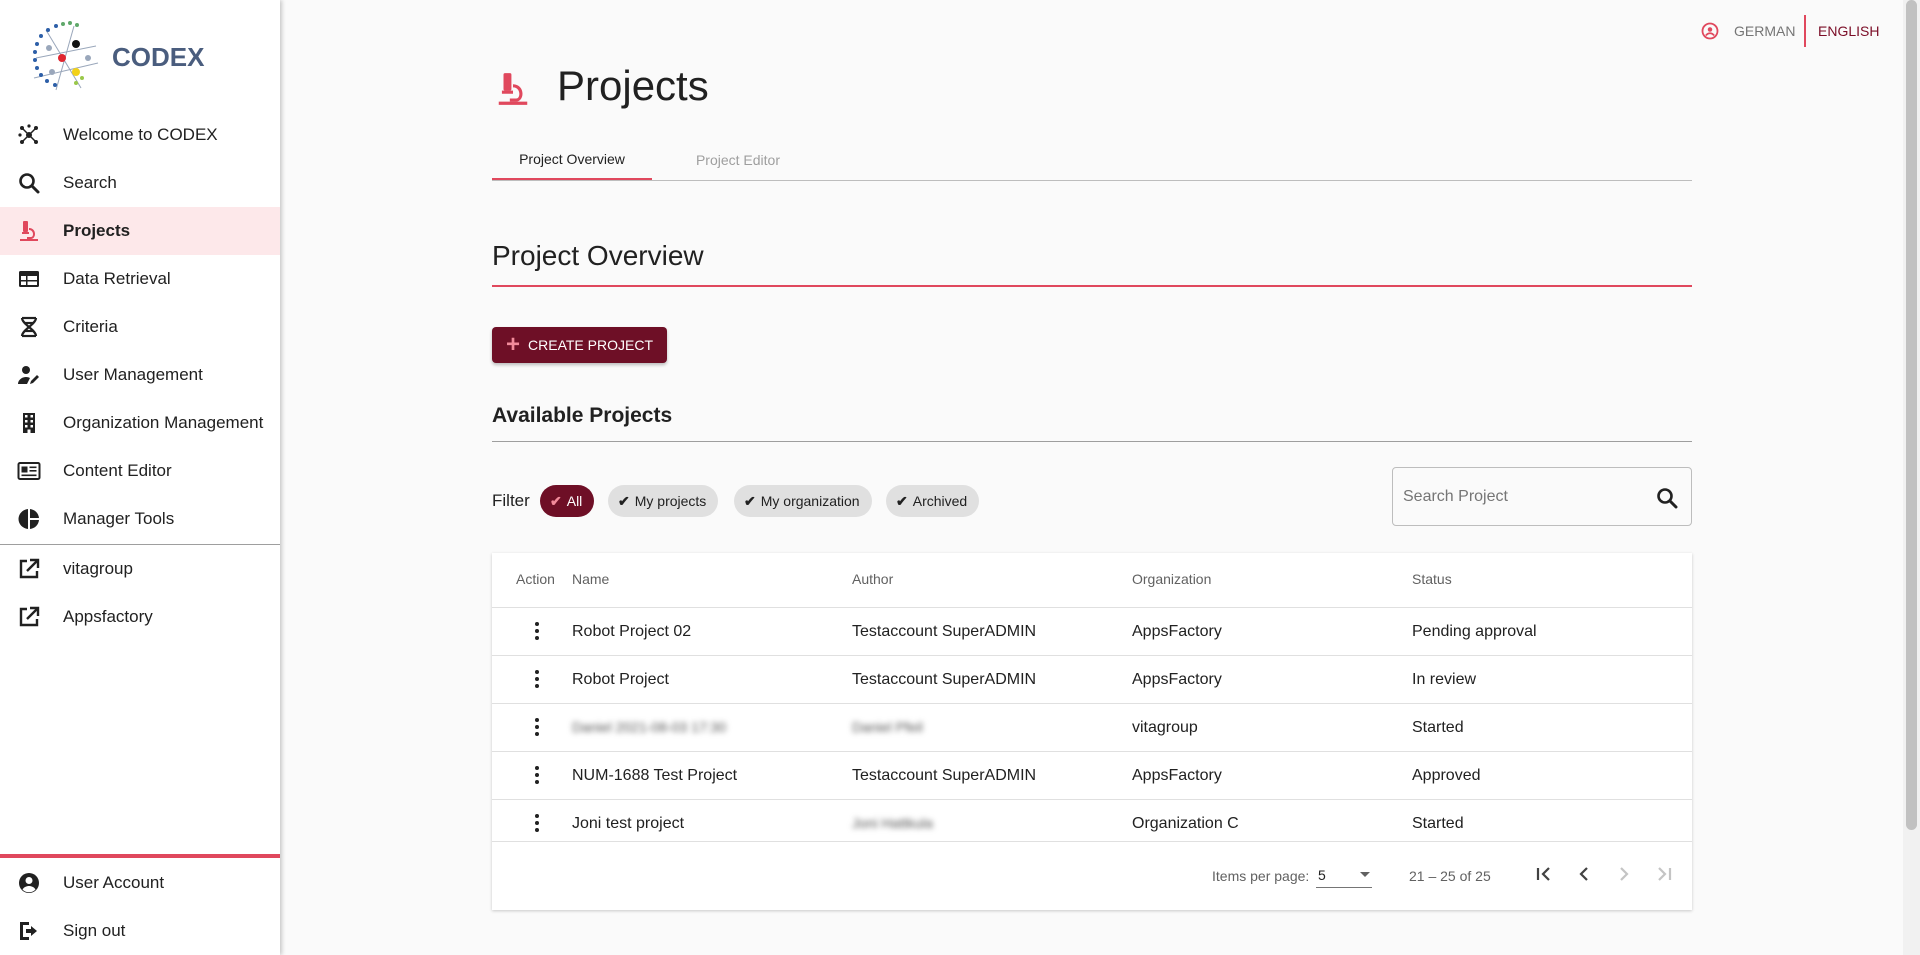 This screenshot has width=1920, height=955. Describe the element at coordinates (1432, 579) in the screenshot. I see `column-header-status: Status` at that location.